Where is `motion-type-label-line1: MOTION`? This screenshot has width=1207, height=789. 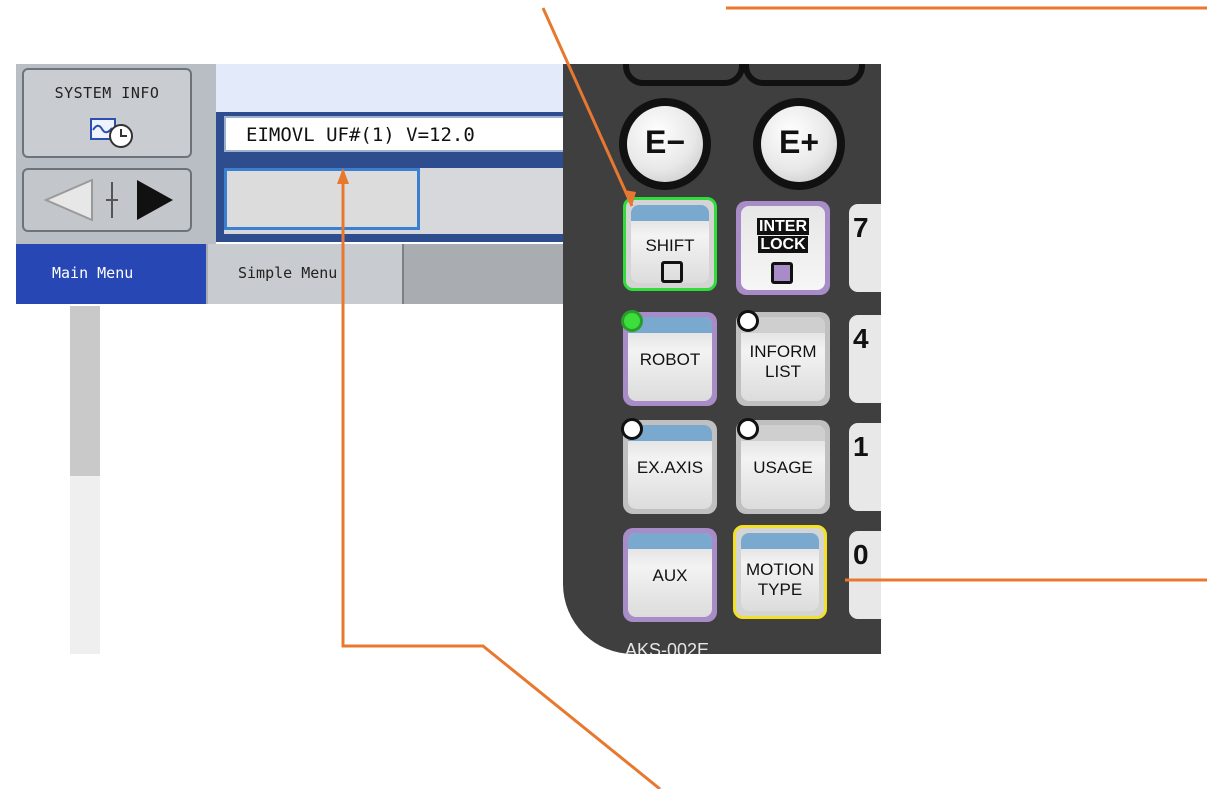
motion-type-label-line1: MOTION is located at coordinates (780, 569).